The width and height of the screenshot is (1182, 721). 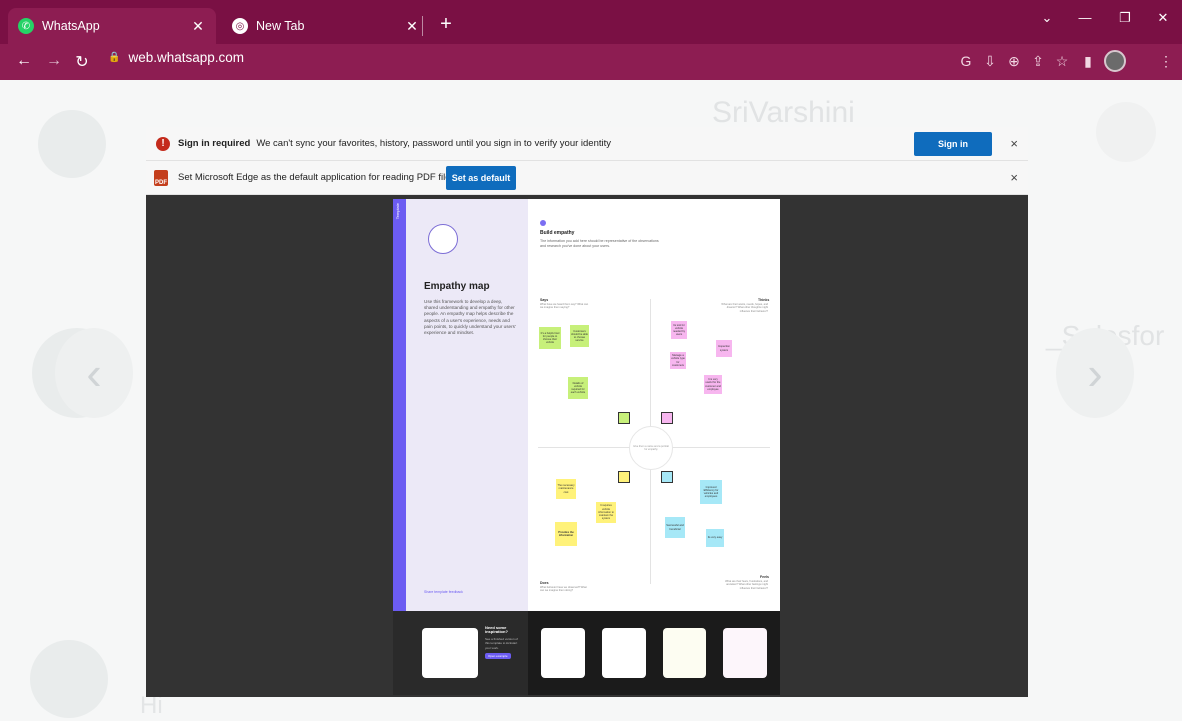 I want to click on does-icon, so click(x=624, y=477).